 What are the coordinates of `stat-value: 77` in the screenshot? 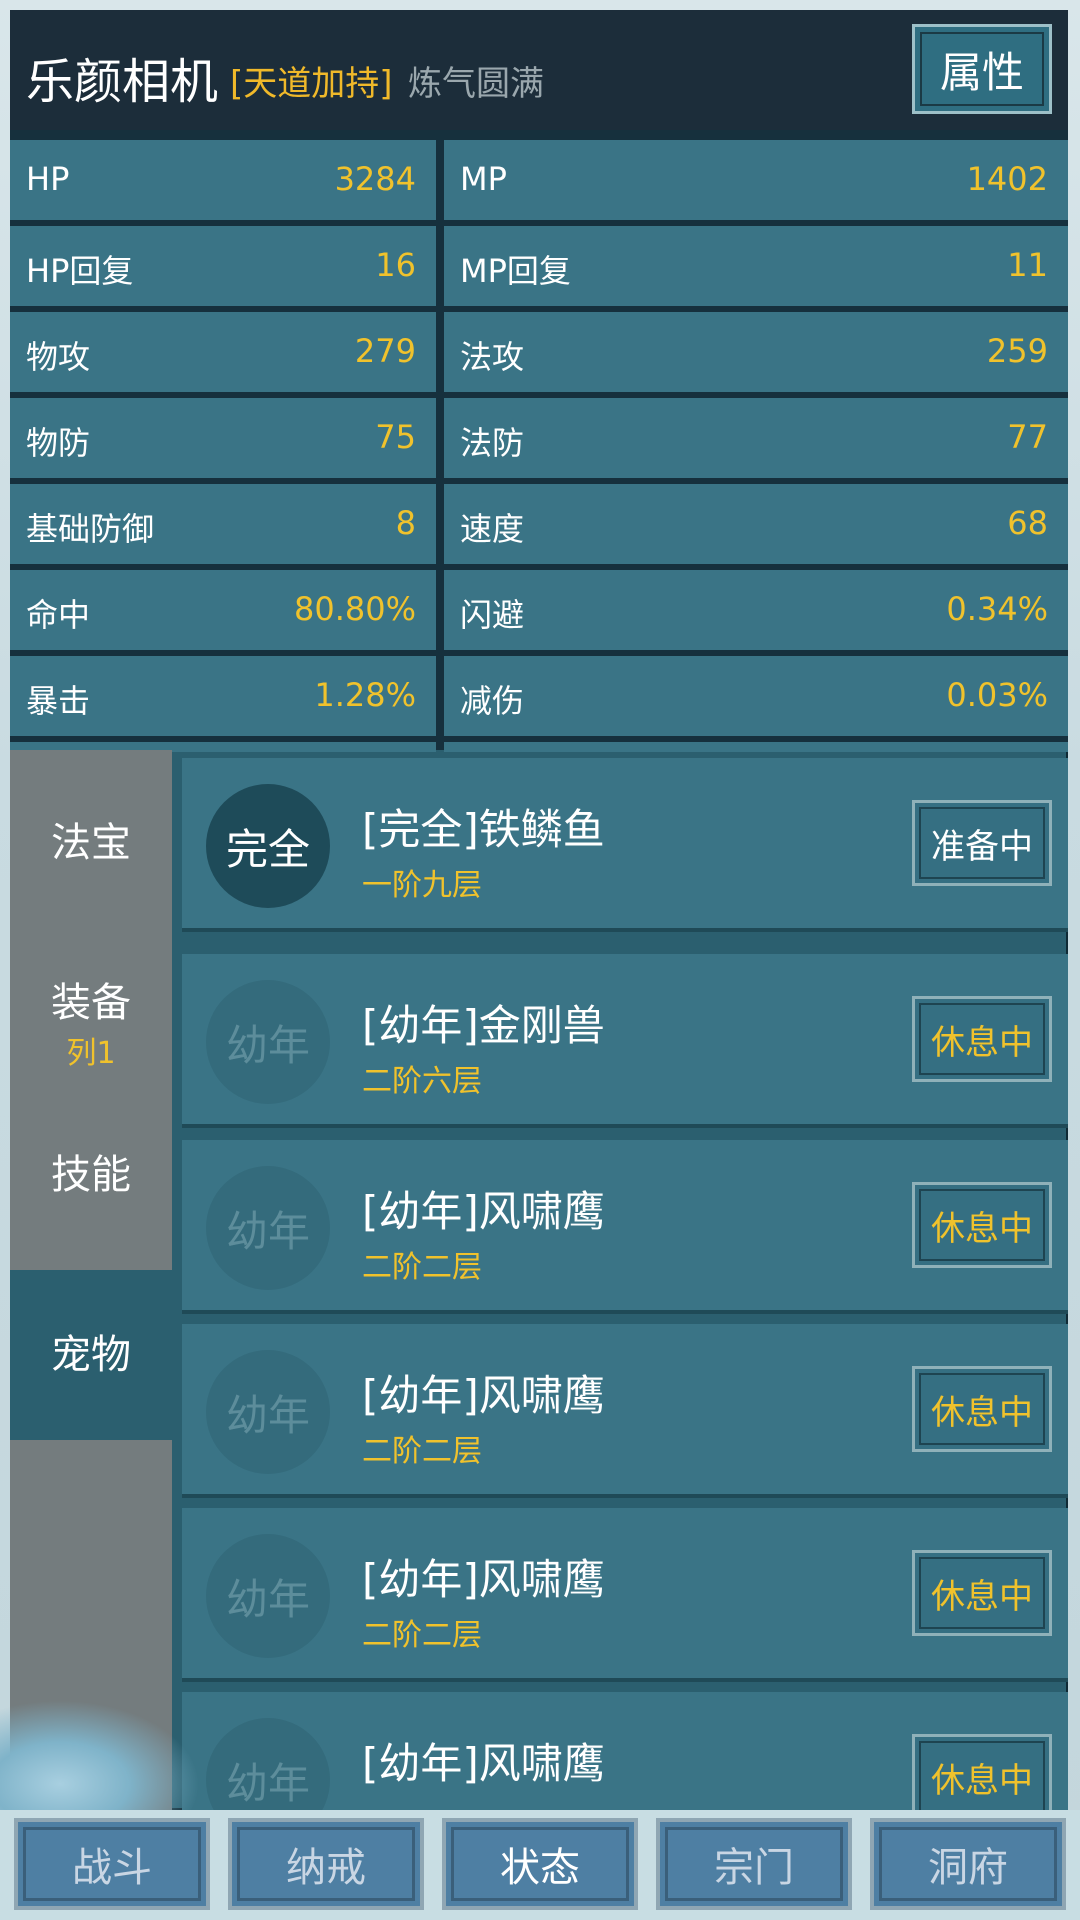 It's located at (1027, 437).